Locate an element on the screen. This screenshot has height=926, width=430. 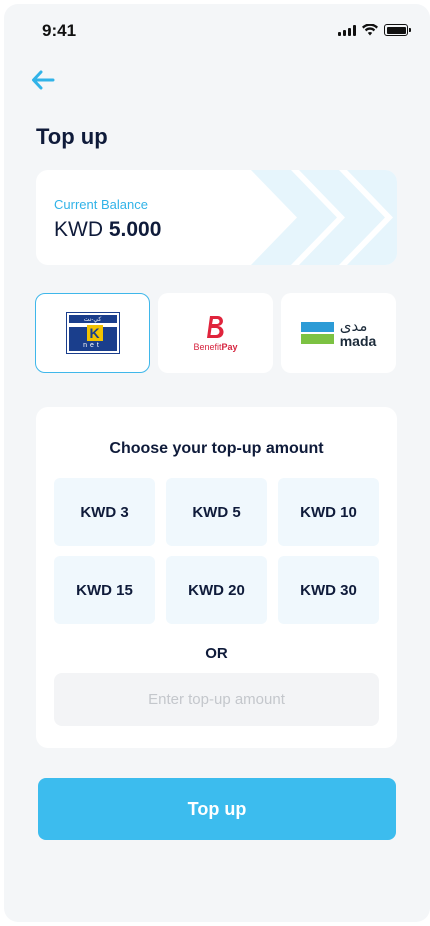
mada-arabic: مدى is located at coordinates (353, 325).